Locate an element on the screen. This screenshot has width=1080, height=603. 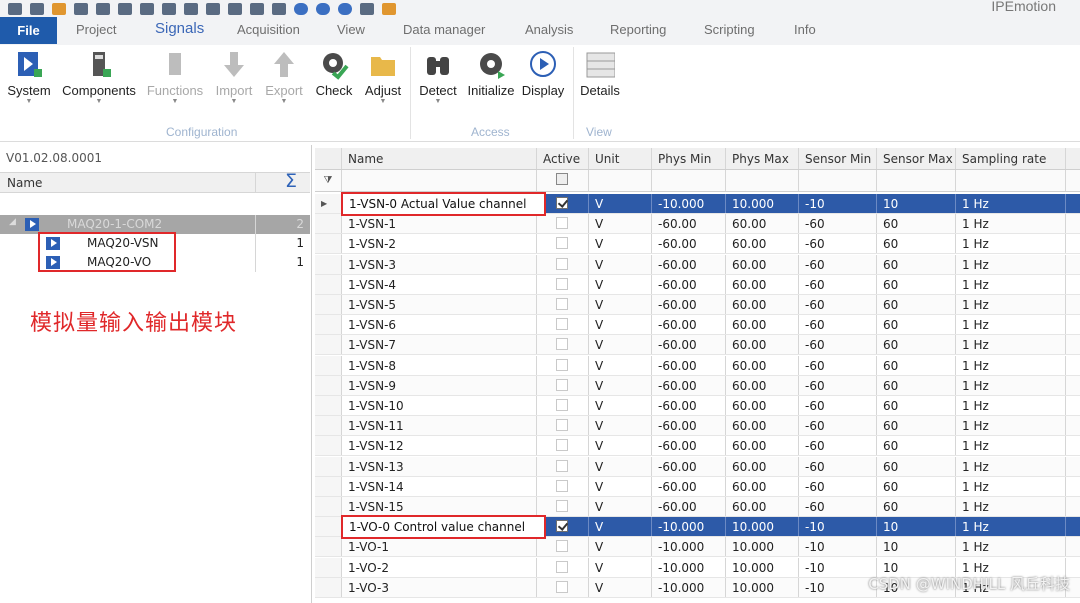
redo-icon is located at coordinates (235, 8).